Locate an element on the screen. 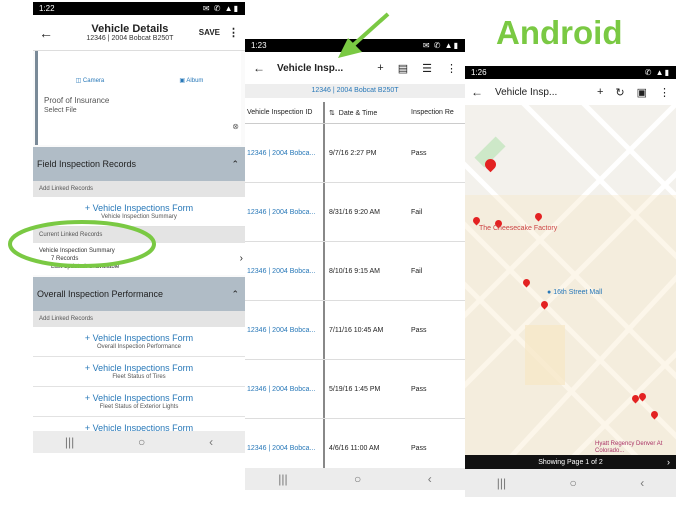  cell-date: 8/31/16 9:20 AM is located at coordinates (354, 212).